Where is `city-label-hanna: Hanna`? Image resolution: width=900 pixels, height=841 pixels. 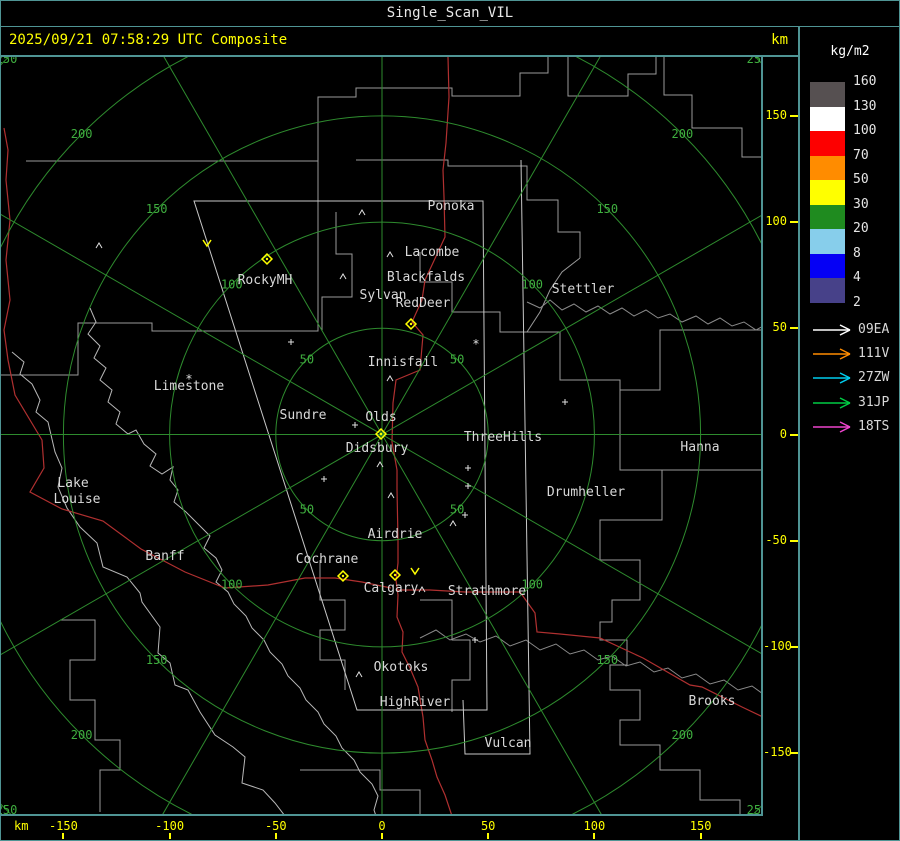
city-label-hanna: Hanna is located at coordinates (699, 447).